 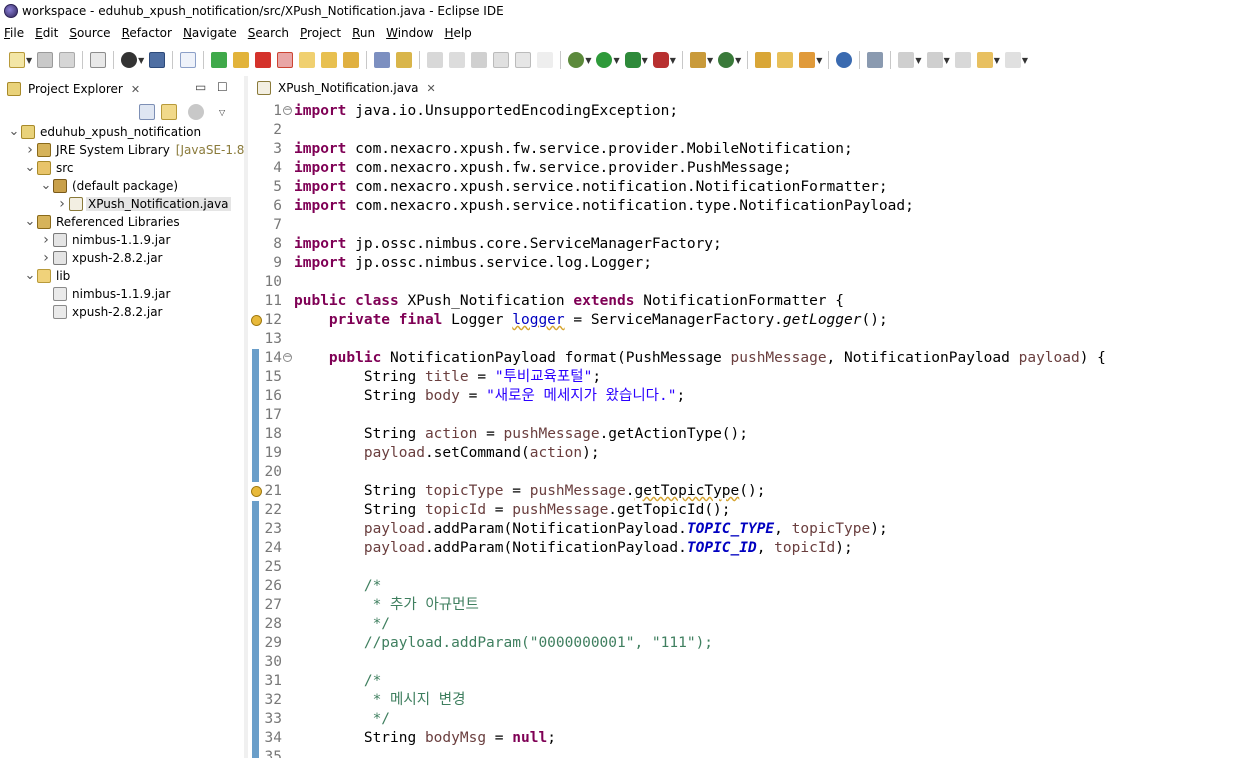 I want to click on forward-arrow-icon, so click(x=1012, y=60).